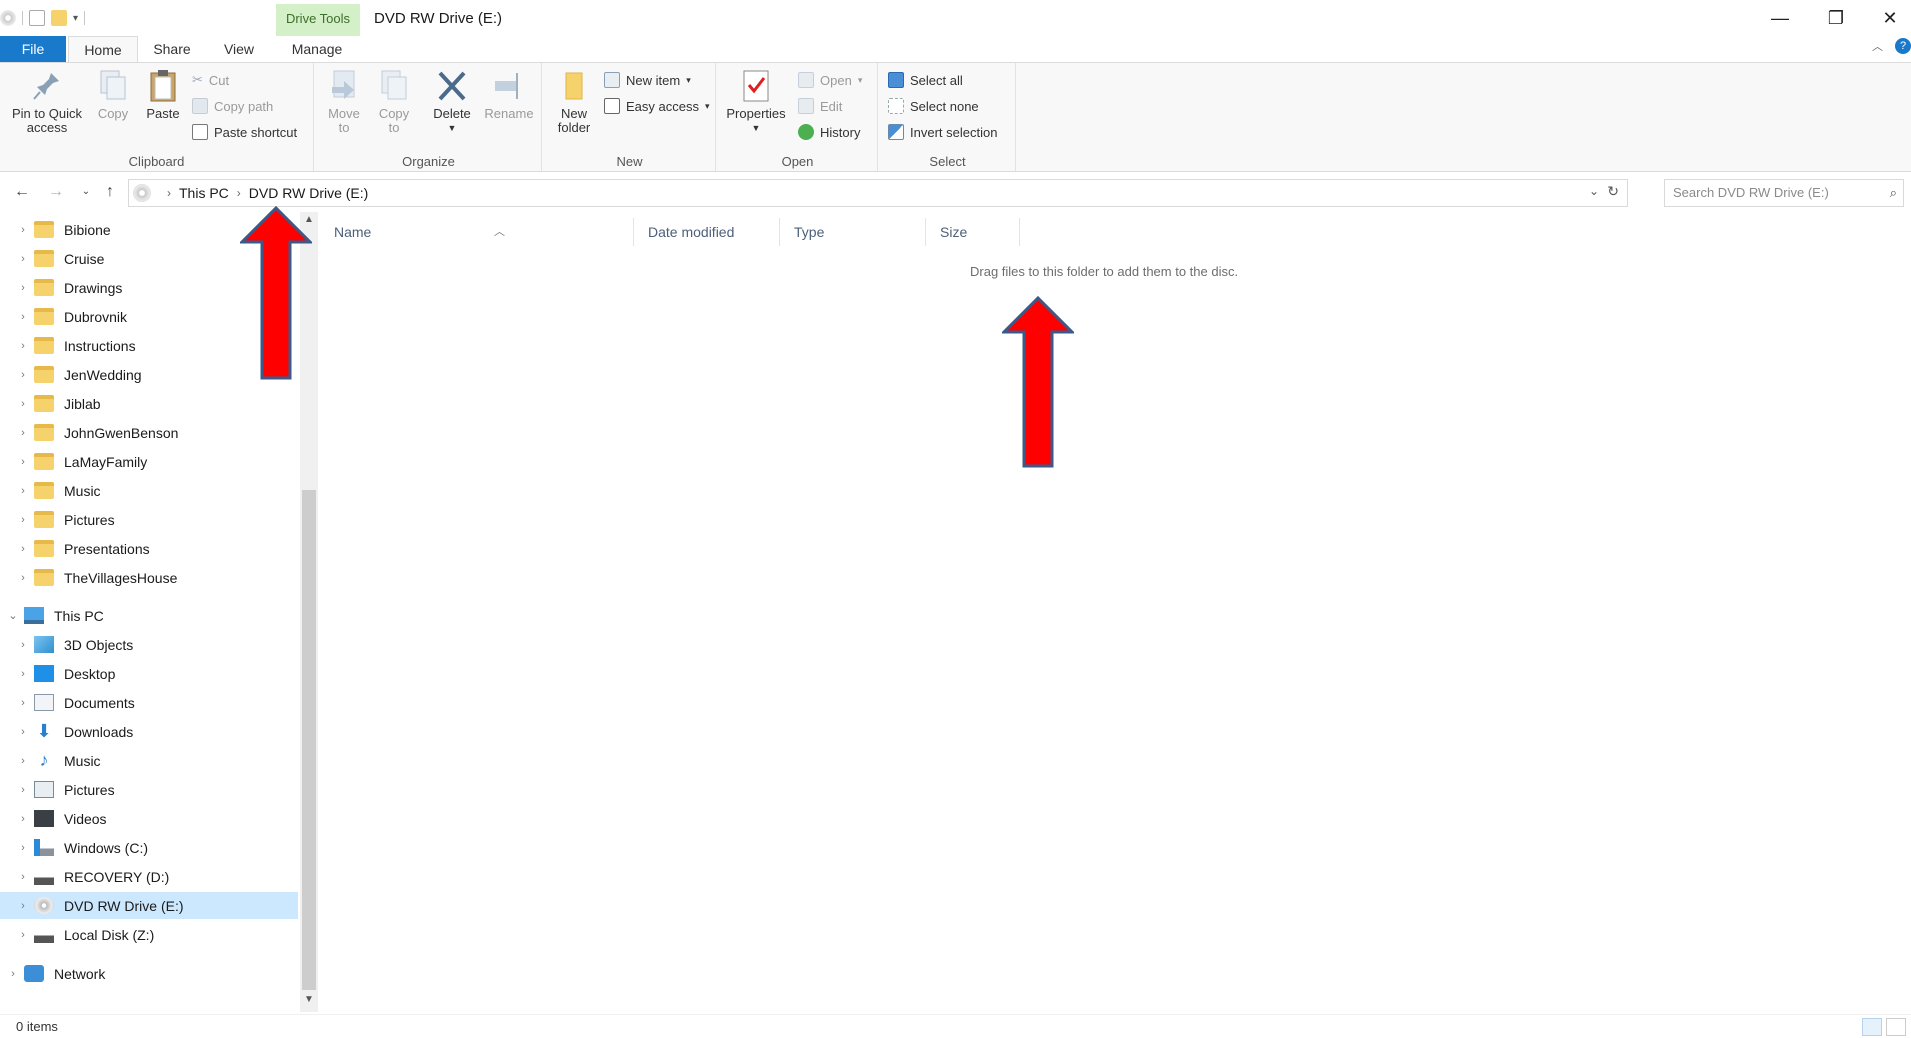 This screenshot has height=1038, width=1911. I want to click on collapse-ribbon-icon: ︿, so click(1877, 46).